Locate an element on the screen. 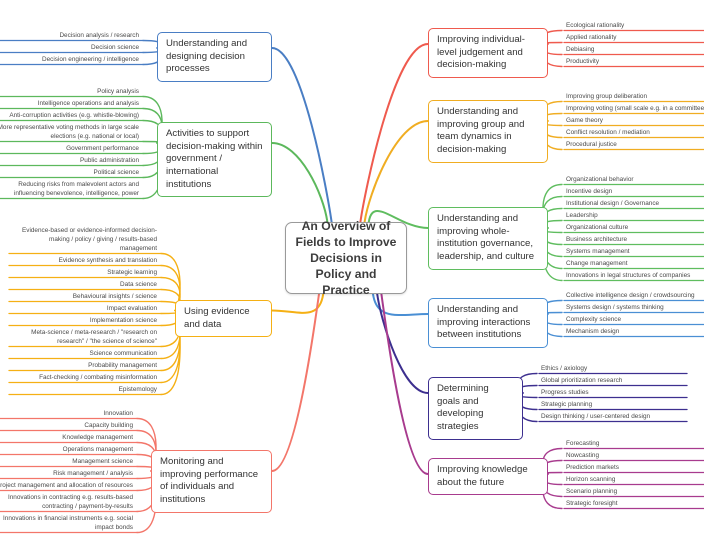  leaf-node: Probability management is located at coordinates (84, 366).